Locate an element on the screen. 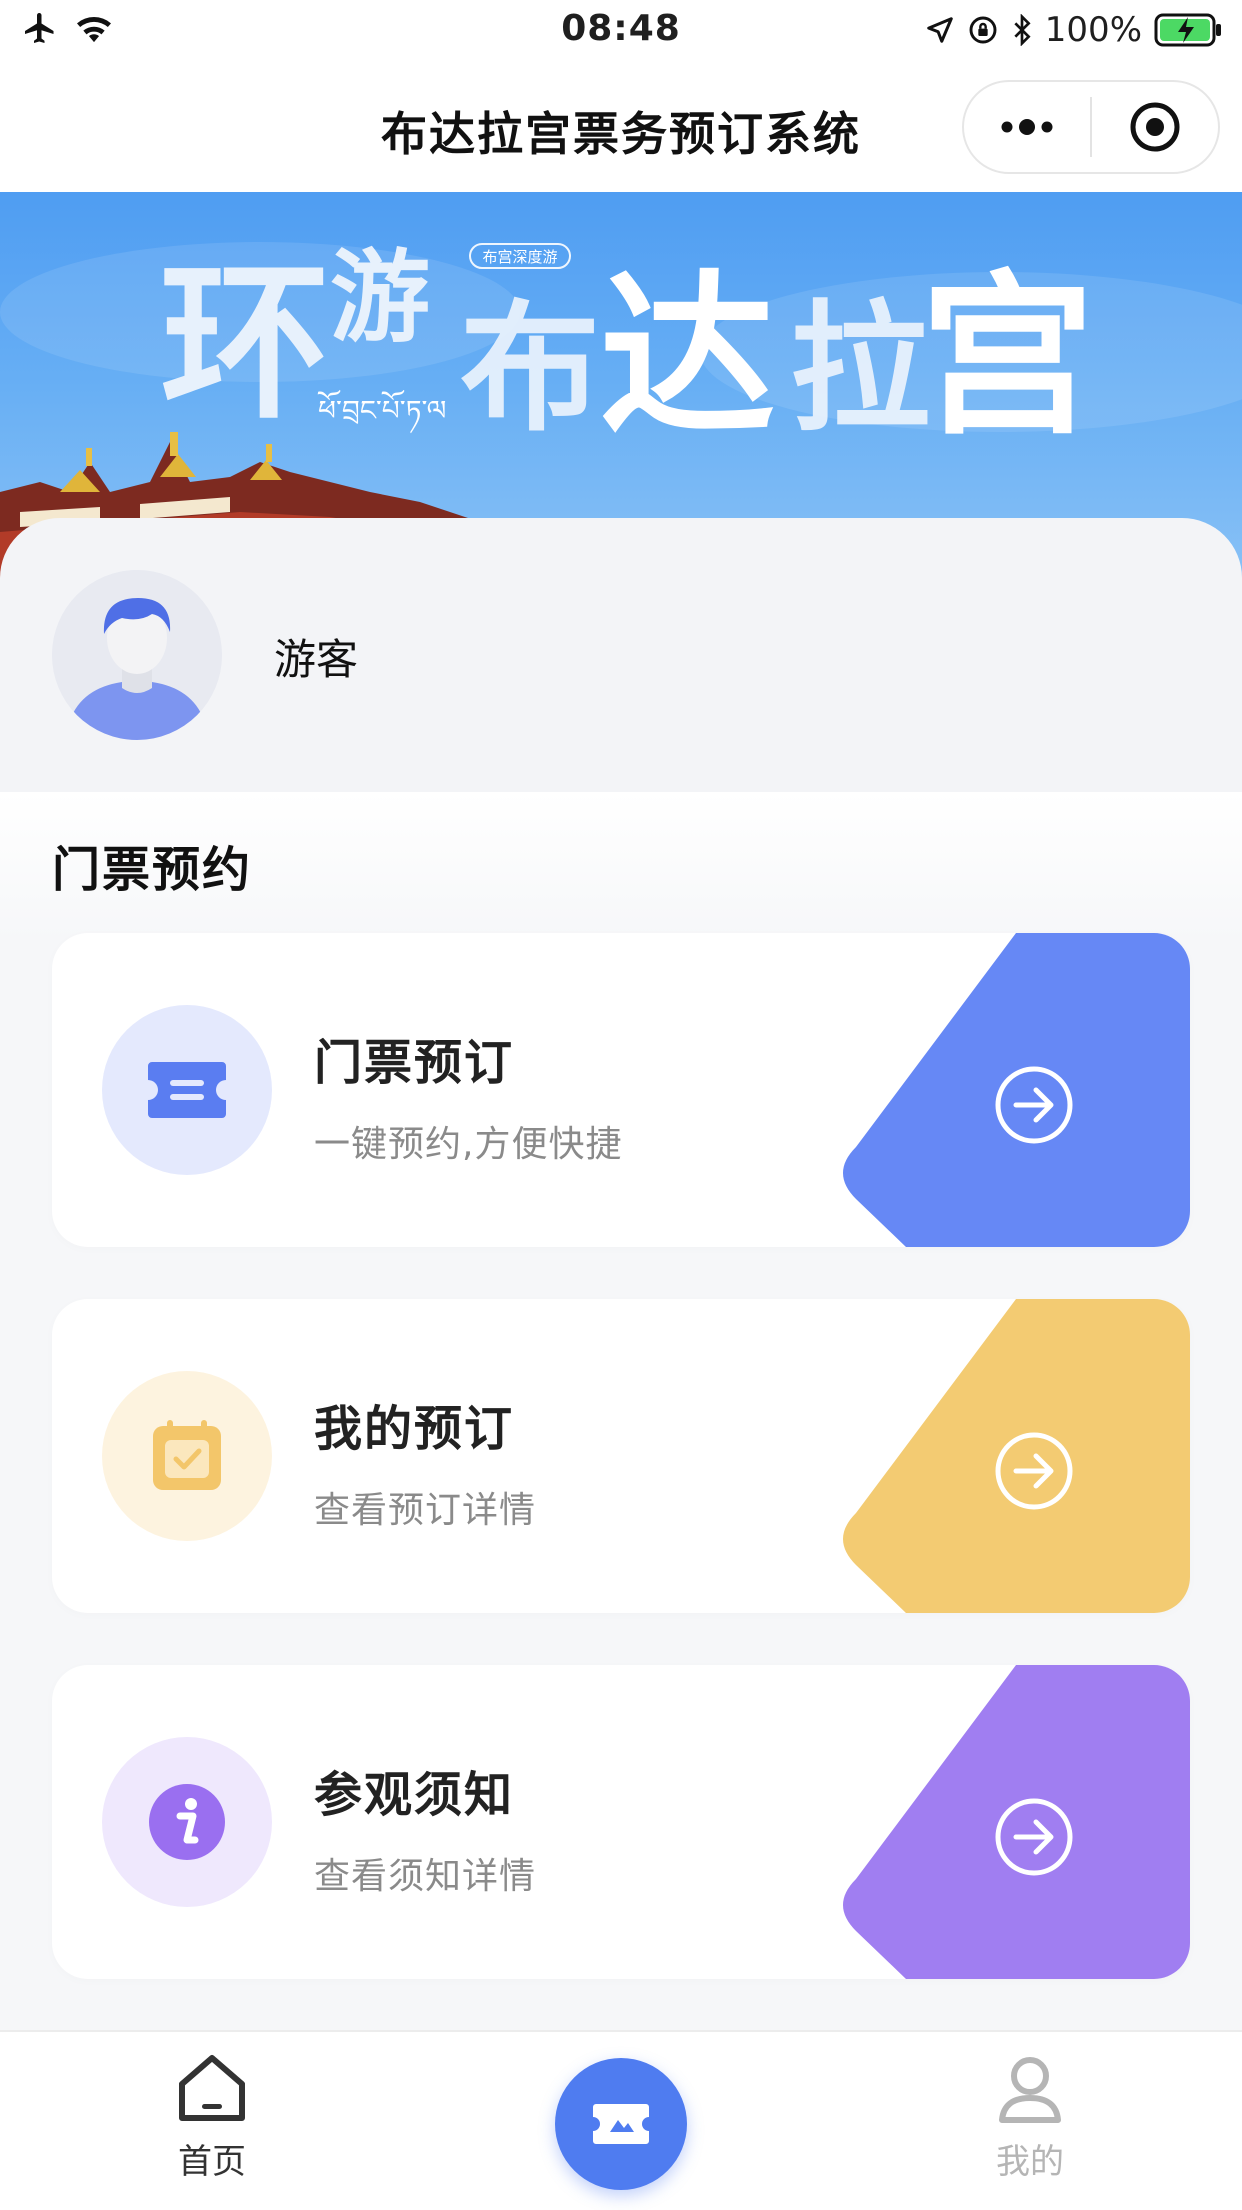  miniapp-capsule is located at coordinates (1091, 127).